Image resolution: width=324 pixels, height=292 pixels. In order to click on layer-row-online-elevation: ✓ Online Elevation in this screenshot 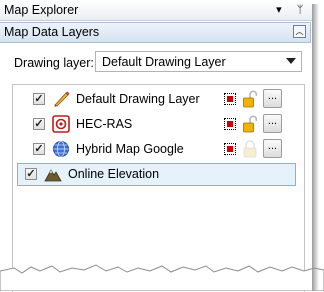, I will do `click(156, 174)`.